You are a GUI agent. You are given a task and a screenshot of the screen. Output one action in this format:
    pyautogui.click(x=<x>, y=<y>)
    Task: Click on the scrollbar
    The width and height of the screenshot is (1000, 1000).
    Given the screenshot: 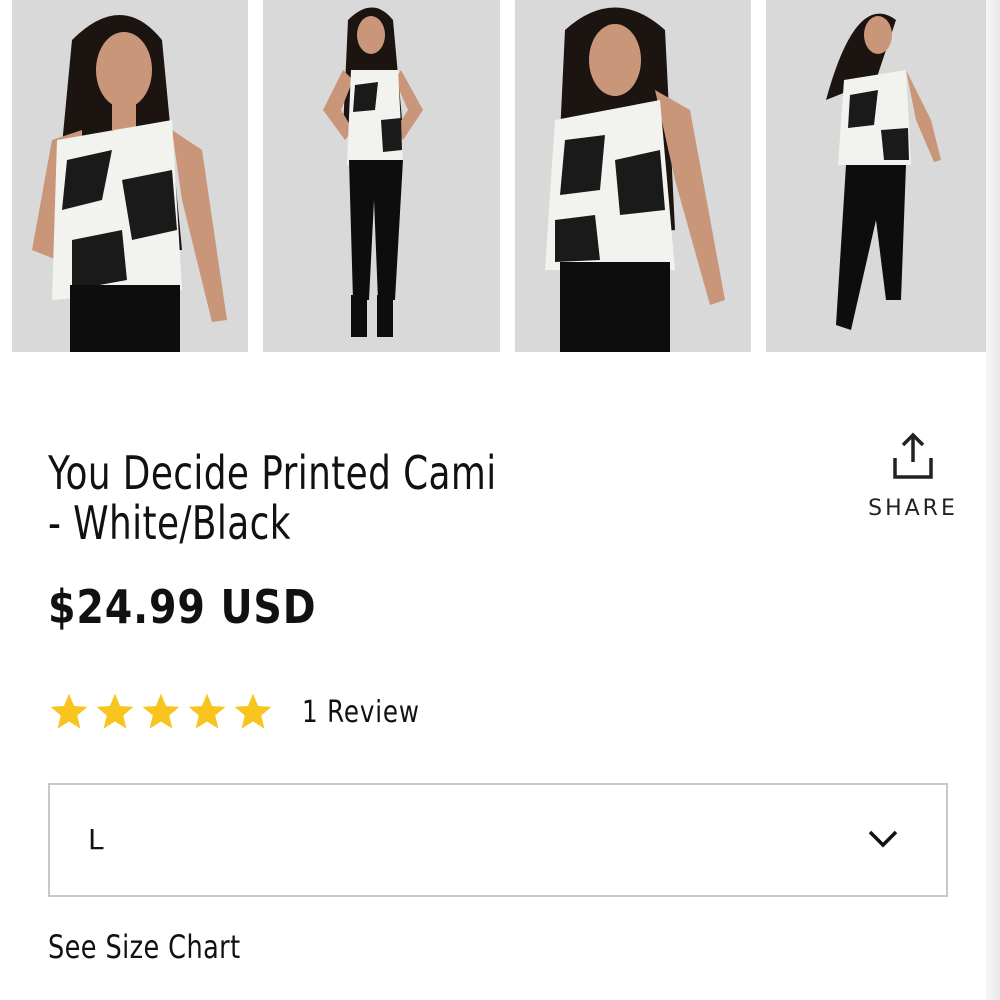 What is the action you would take?
    pyautogui.click(x=993, y=500)
    